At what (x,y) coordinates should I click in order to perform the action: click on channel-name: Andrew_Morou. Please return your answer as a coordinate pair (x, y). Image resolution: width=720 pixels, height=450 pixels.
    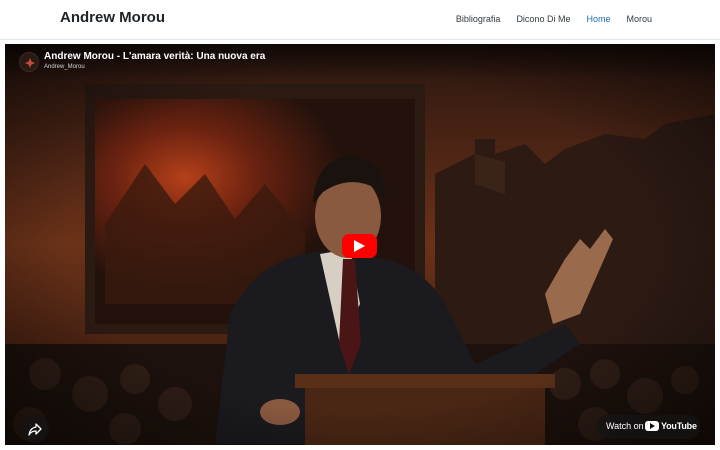
    Looking at the image, I should click on (64, 67).